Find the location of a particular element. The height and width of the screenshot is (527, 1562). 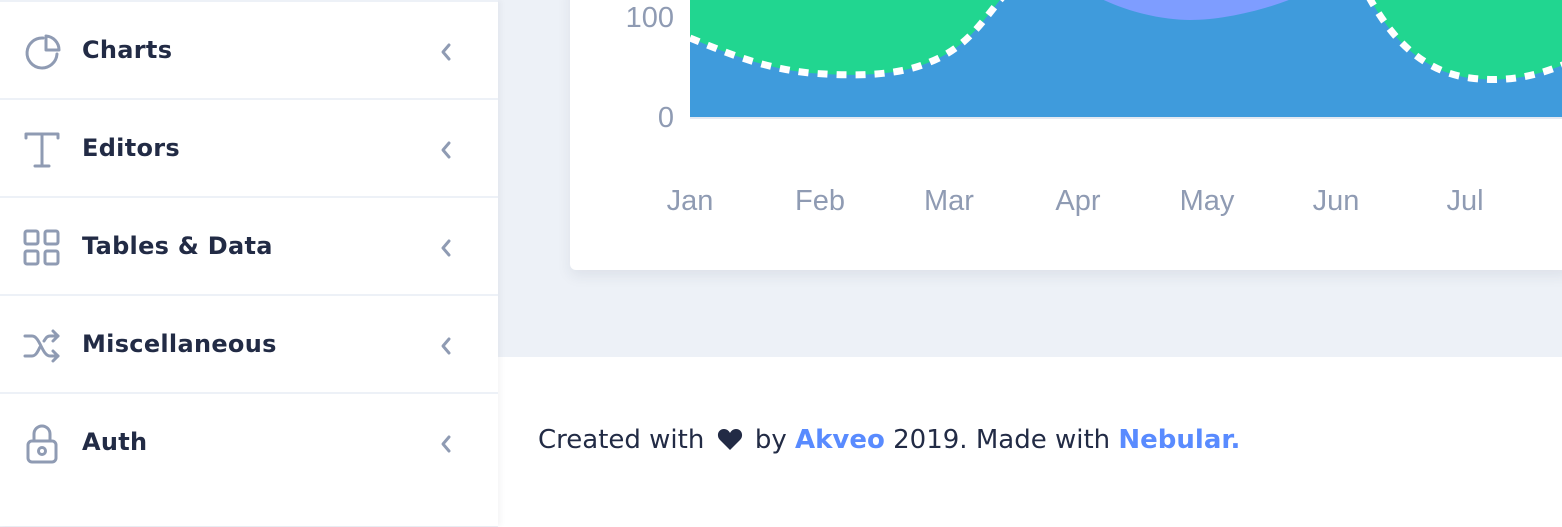

x-tick-label: Jun is located at coordinates (1336, 201).